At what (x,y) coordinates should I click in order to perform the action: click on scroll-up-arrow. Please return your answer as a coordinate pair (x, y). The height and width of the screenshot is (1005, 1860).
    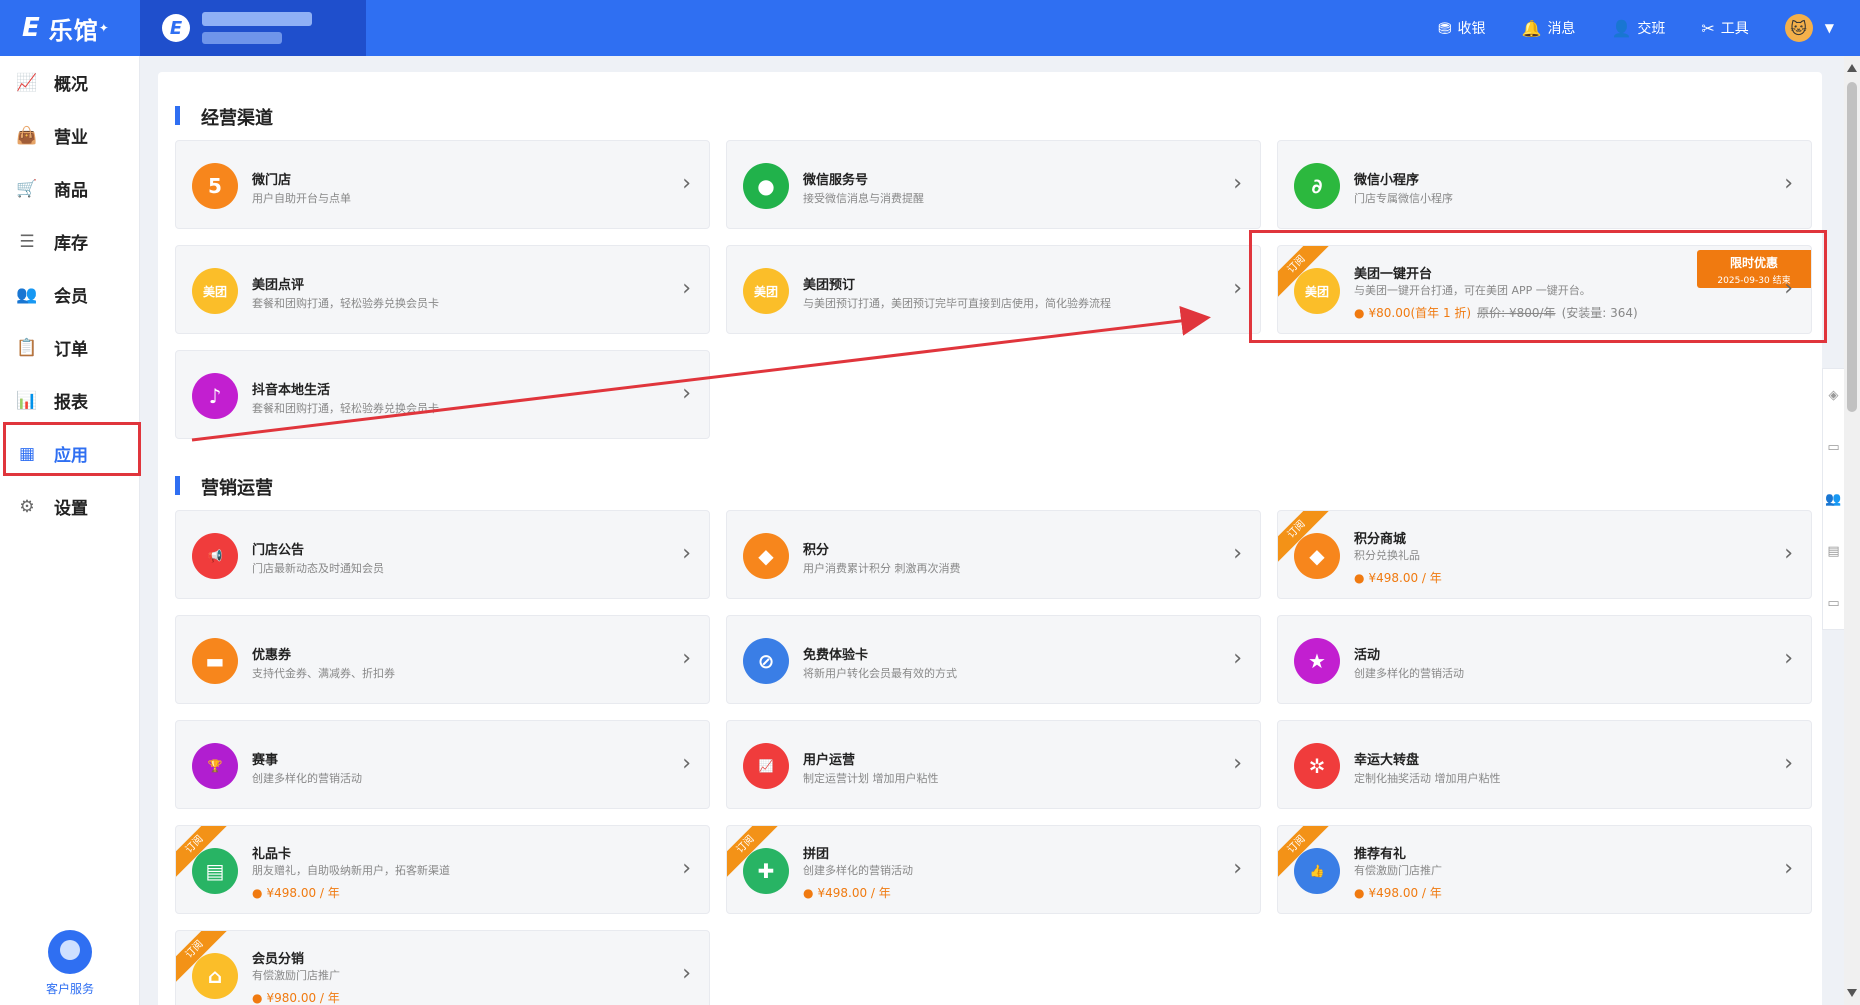
    Looking at the image, I should click on (1852, 68).